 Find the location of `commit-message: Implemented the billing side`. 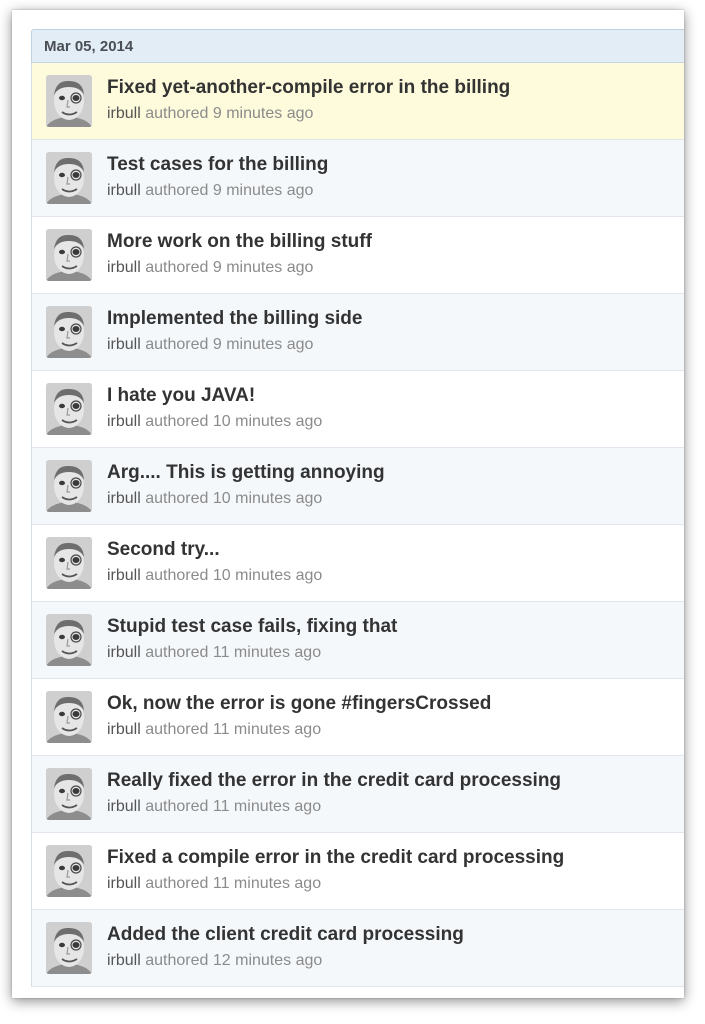

commit-message: Implemented the billing side is located at coordinates (393, 319).